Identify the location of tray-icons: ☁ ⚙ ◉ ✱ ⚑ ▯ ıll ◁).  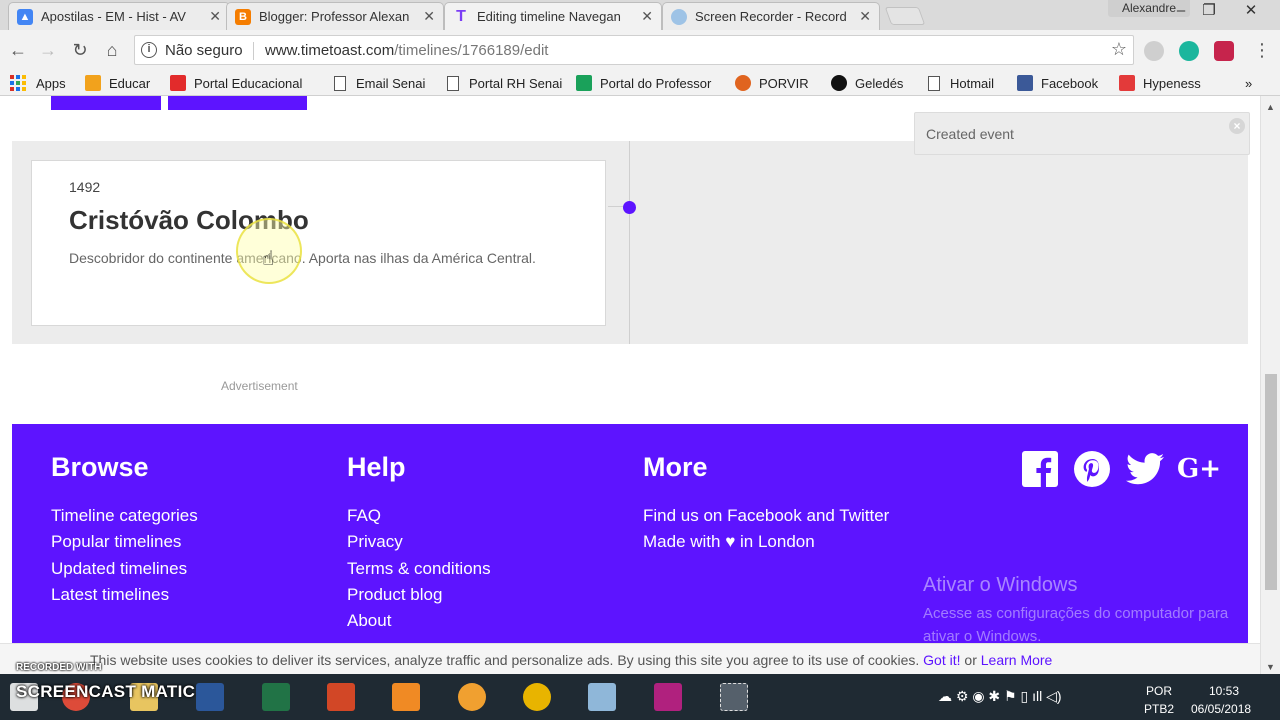
(1000, 696).